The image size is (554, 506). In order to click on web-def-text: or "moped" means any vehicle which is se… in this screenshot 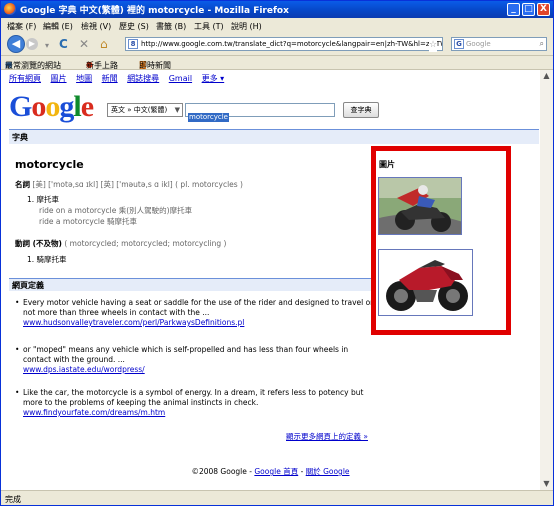, I will do `click(186, 354)`.